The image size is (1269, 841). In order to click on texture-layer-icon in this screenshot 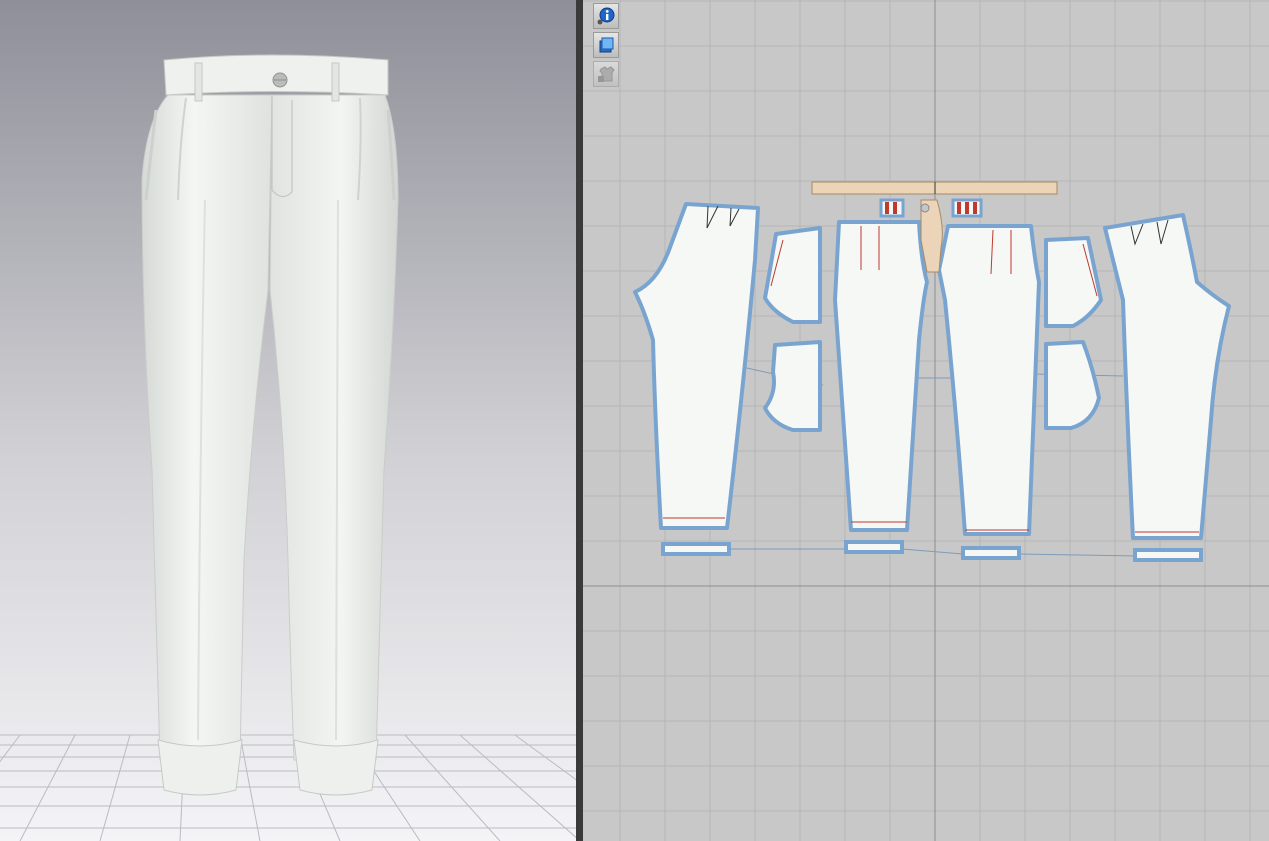, I will do `click(606, 45)`.